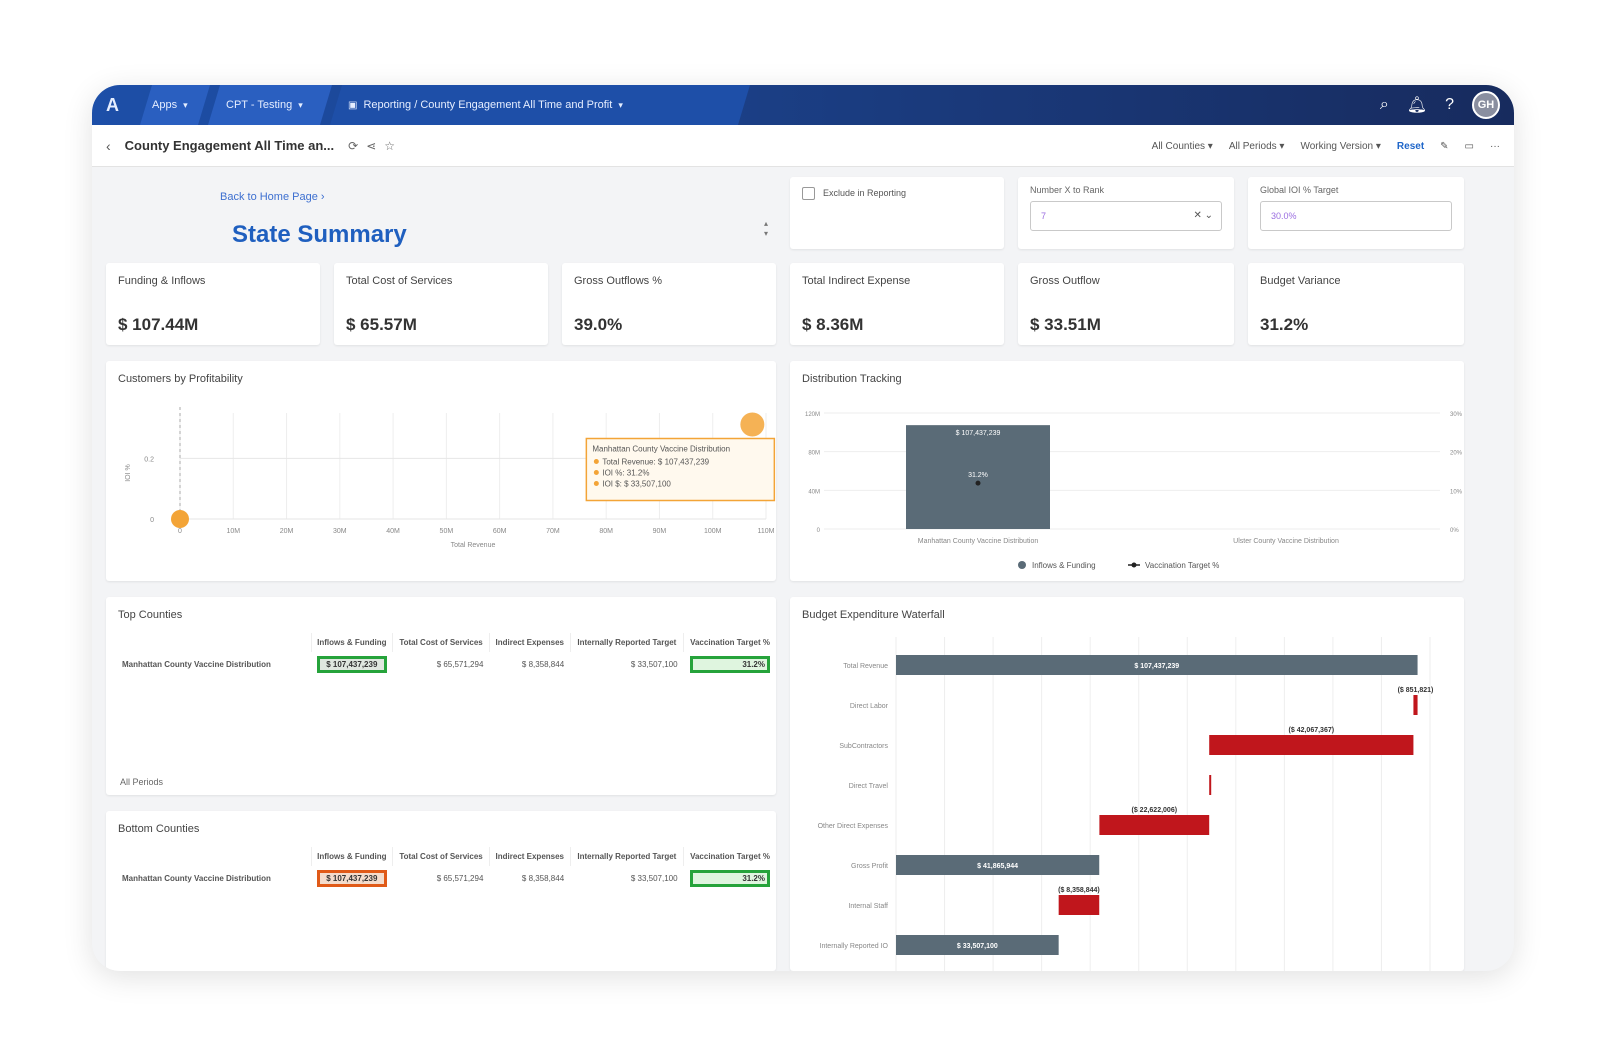  I want to click on exclude-checkbox: Exclude in Reporting, so click(854, 193).